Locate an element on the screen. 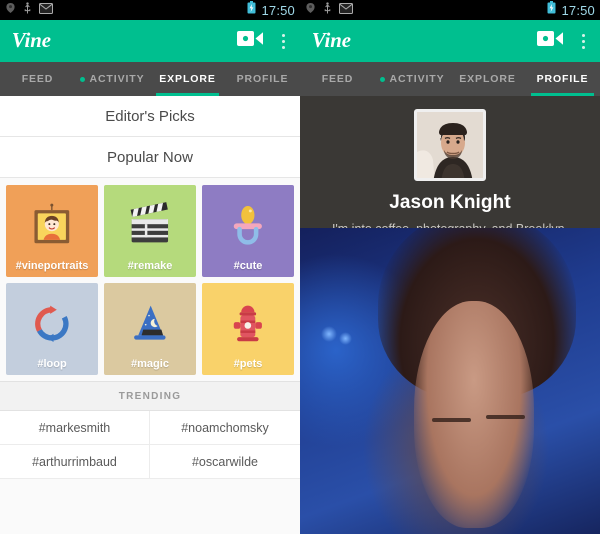 The width and height of the screenshot is (600, 534). nav-tabs-left: FEED ACTIVITY EXPLORE PROFILE is located at coordinates (150, 79).